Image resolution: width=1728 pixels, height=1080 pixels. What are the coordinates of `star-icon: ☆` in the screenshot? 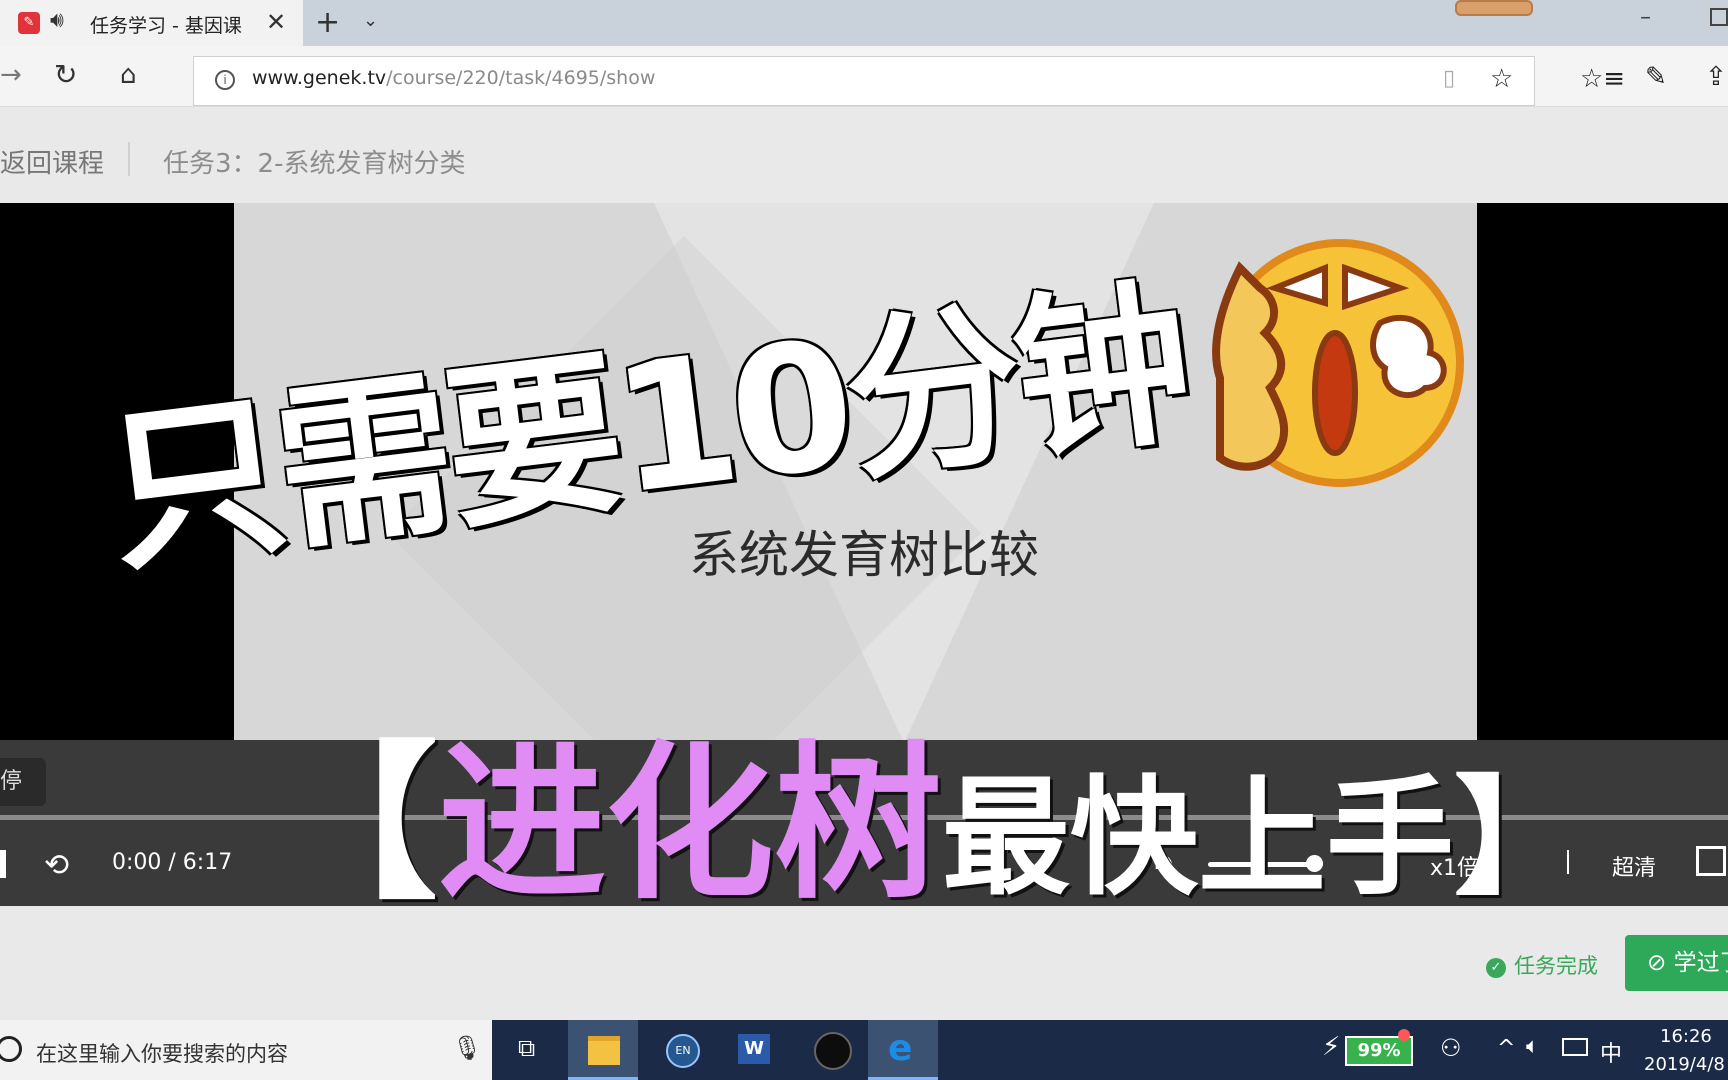 It's located at (1501, 79).